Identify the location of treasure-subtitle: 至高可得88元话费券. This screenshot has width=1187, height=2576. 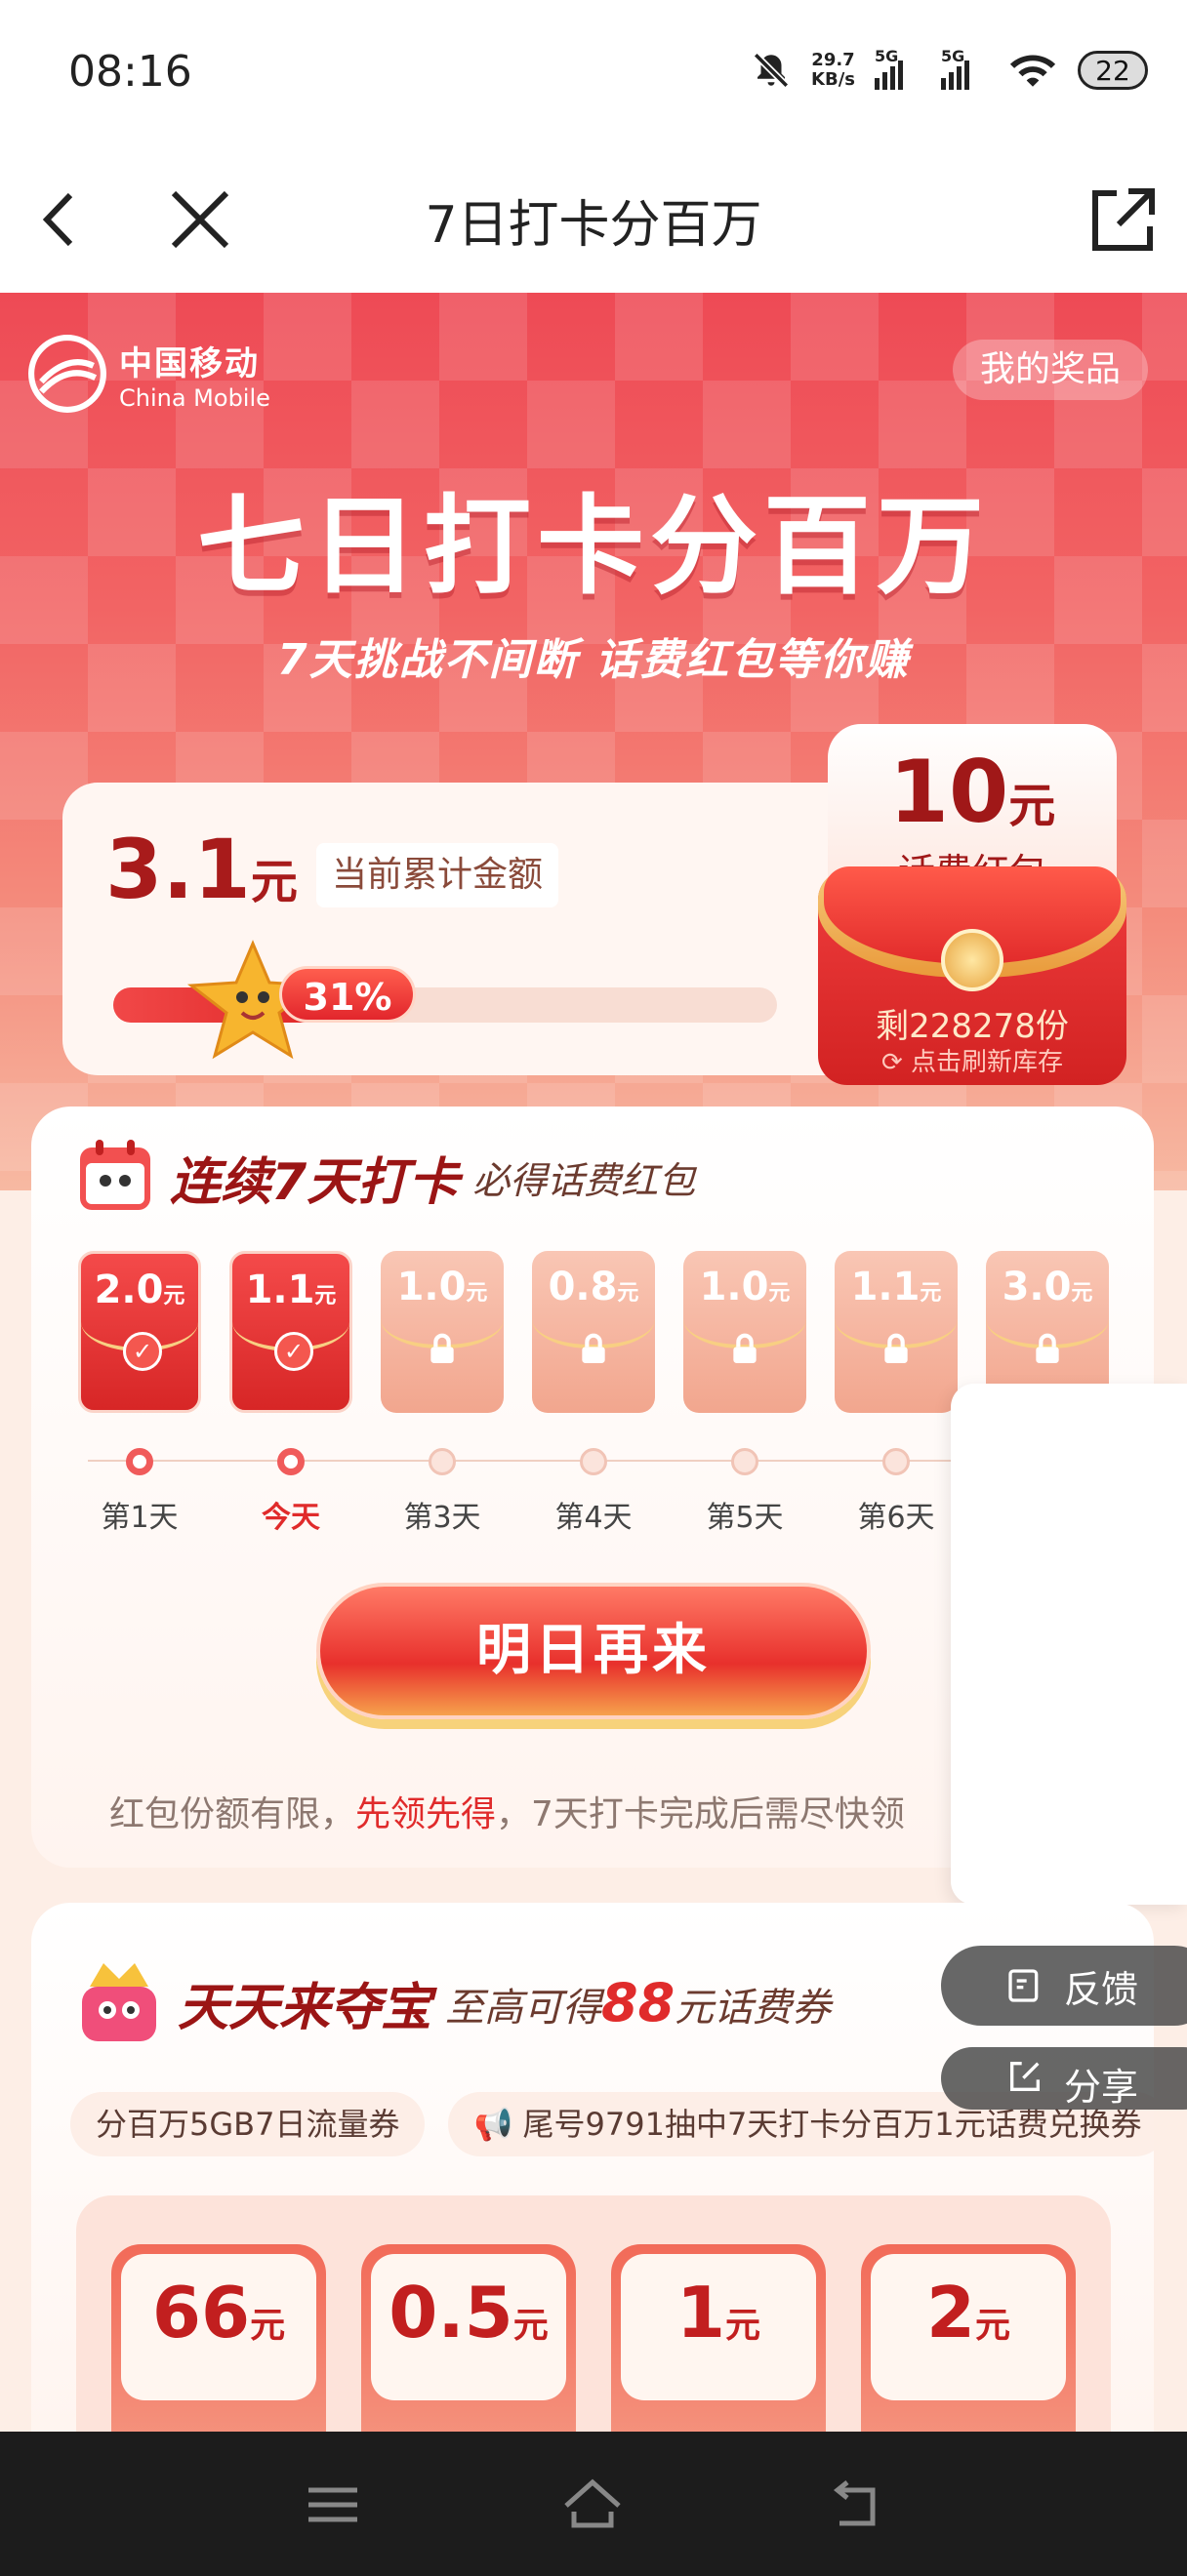
(638, 2002).